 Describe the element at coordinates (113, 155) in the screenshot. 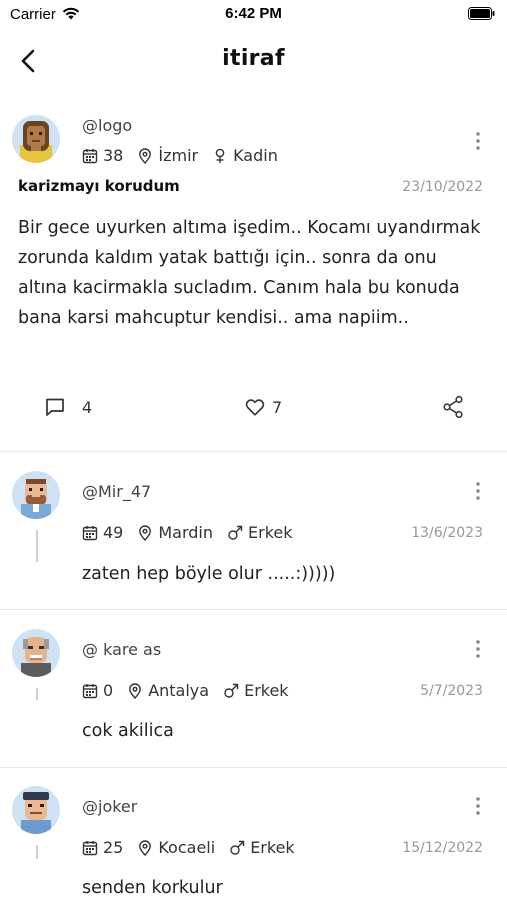

I see `age-value: 38` at that location.